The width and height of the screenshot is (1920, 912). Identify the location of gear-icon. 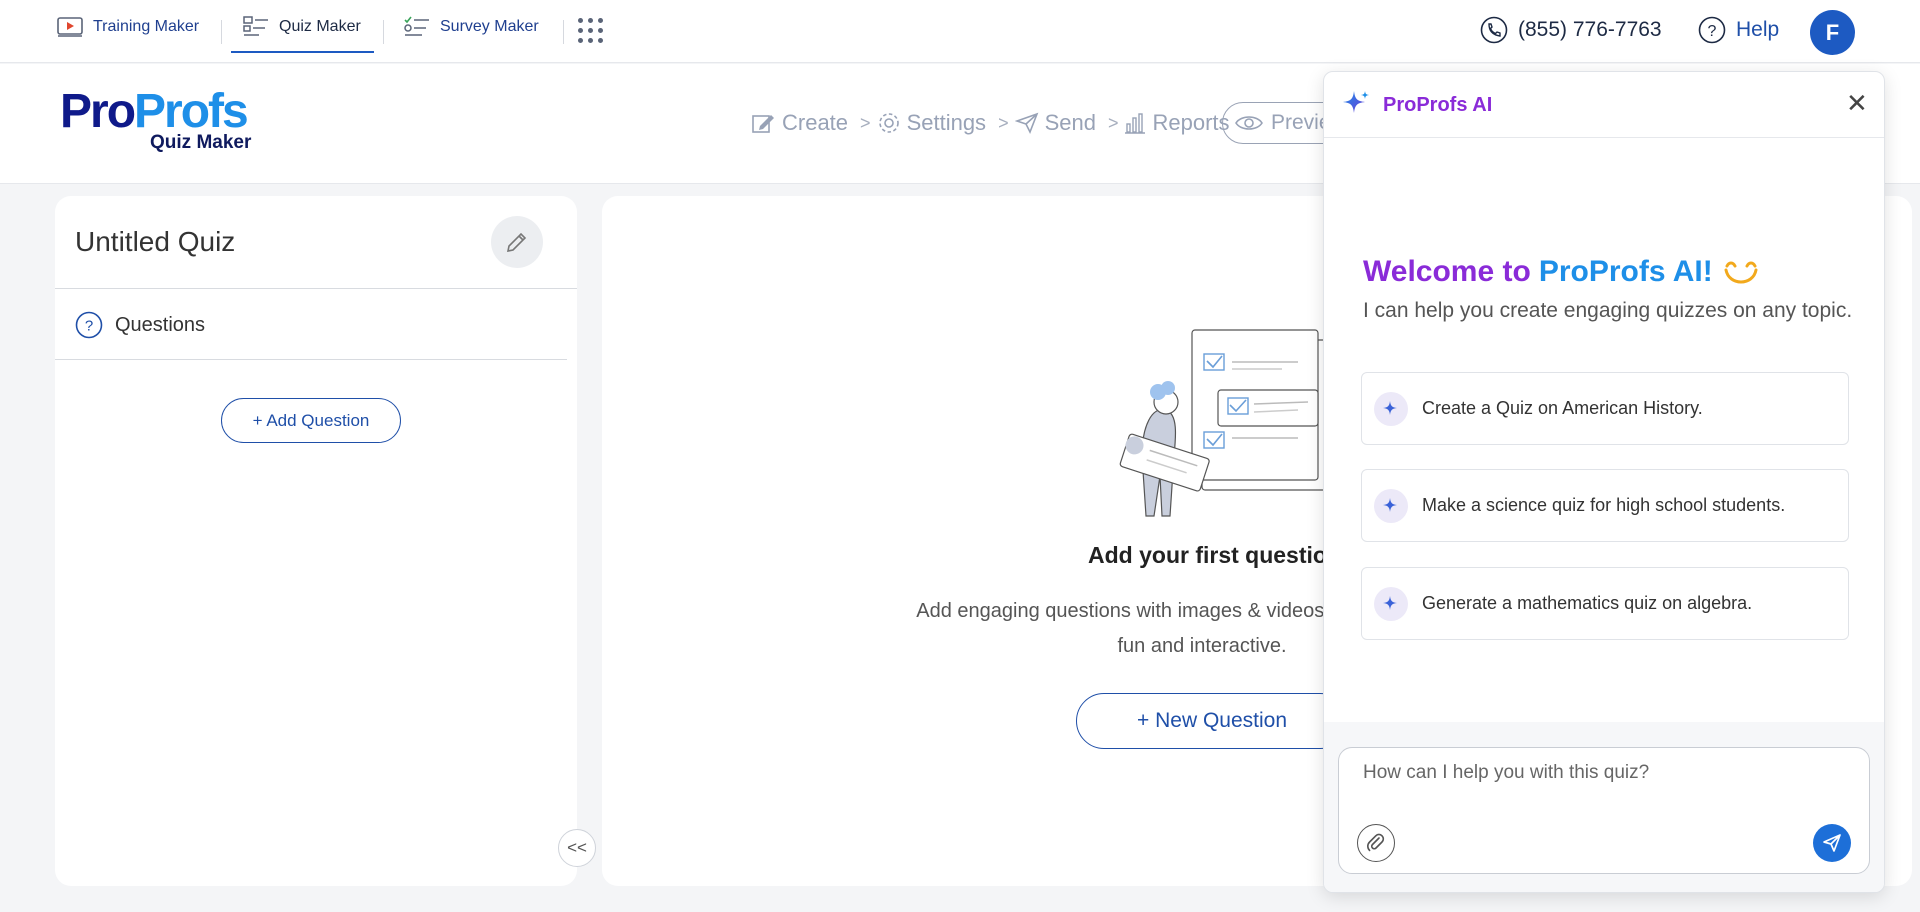
(888, 123).